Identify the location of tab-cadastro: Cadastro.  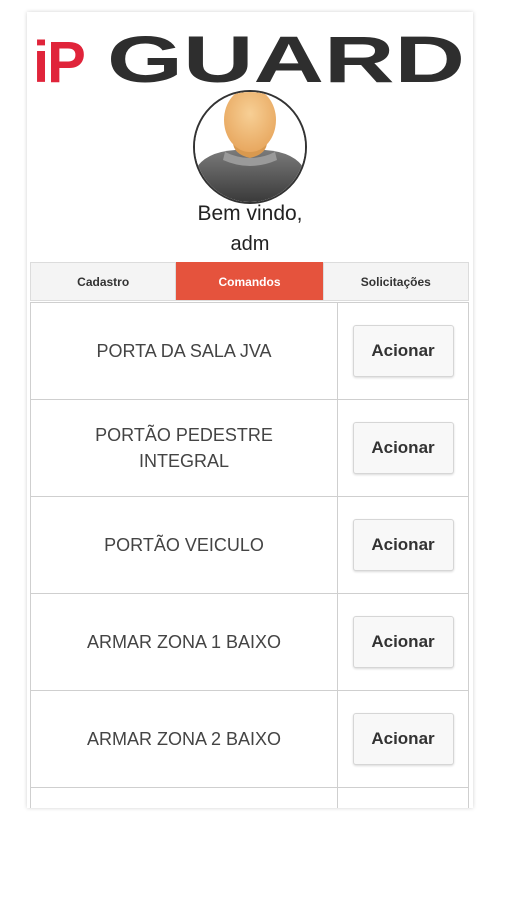
(103, 281).